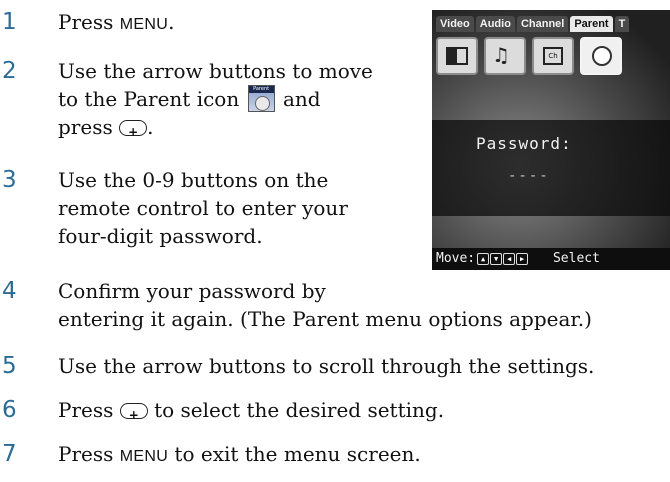  Describe the element at coordinates (262, 103) in the screenshot. I see `bear-icon` at that location.